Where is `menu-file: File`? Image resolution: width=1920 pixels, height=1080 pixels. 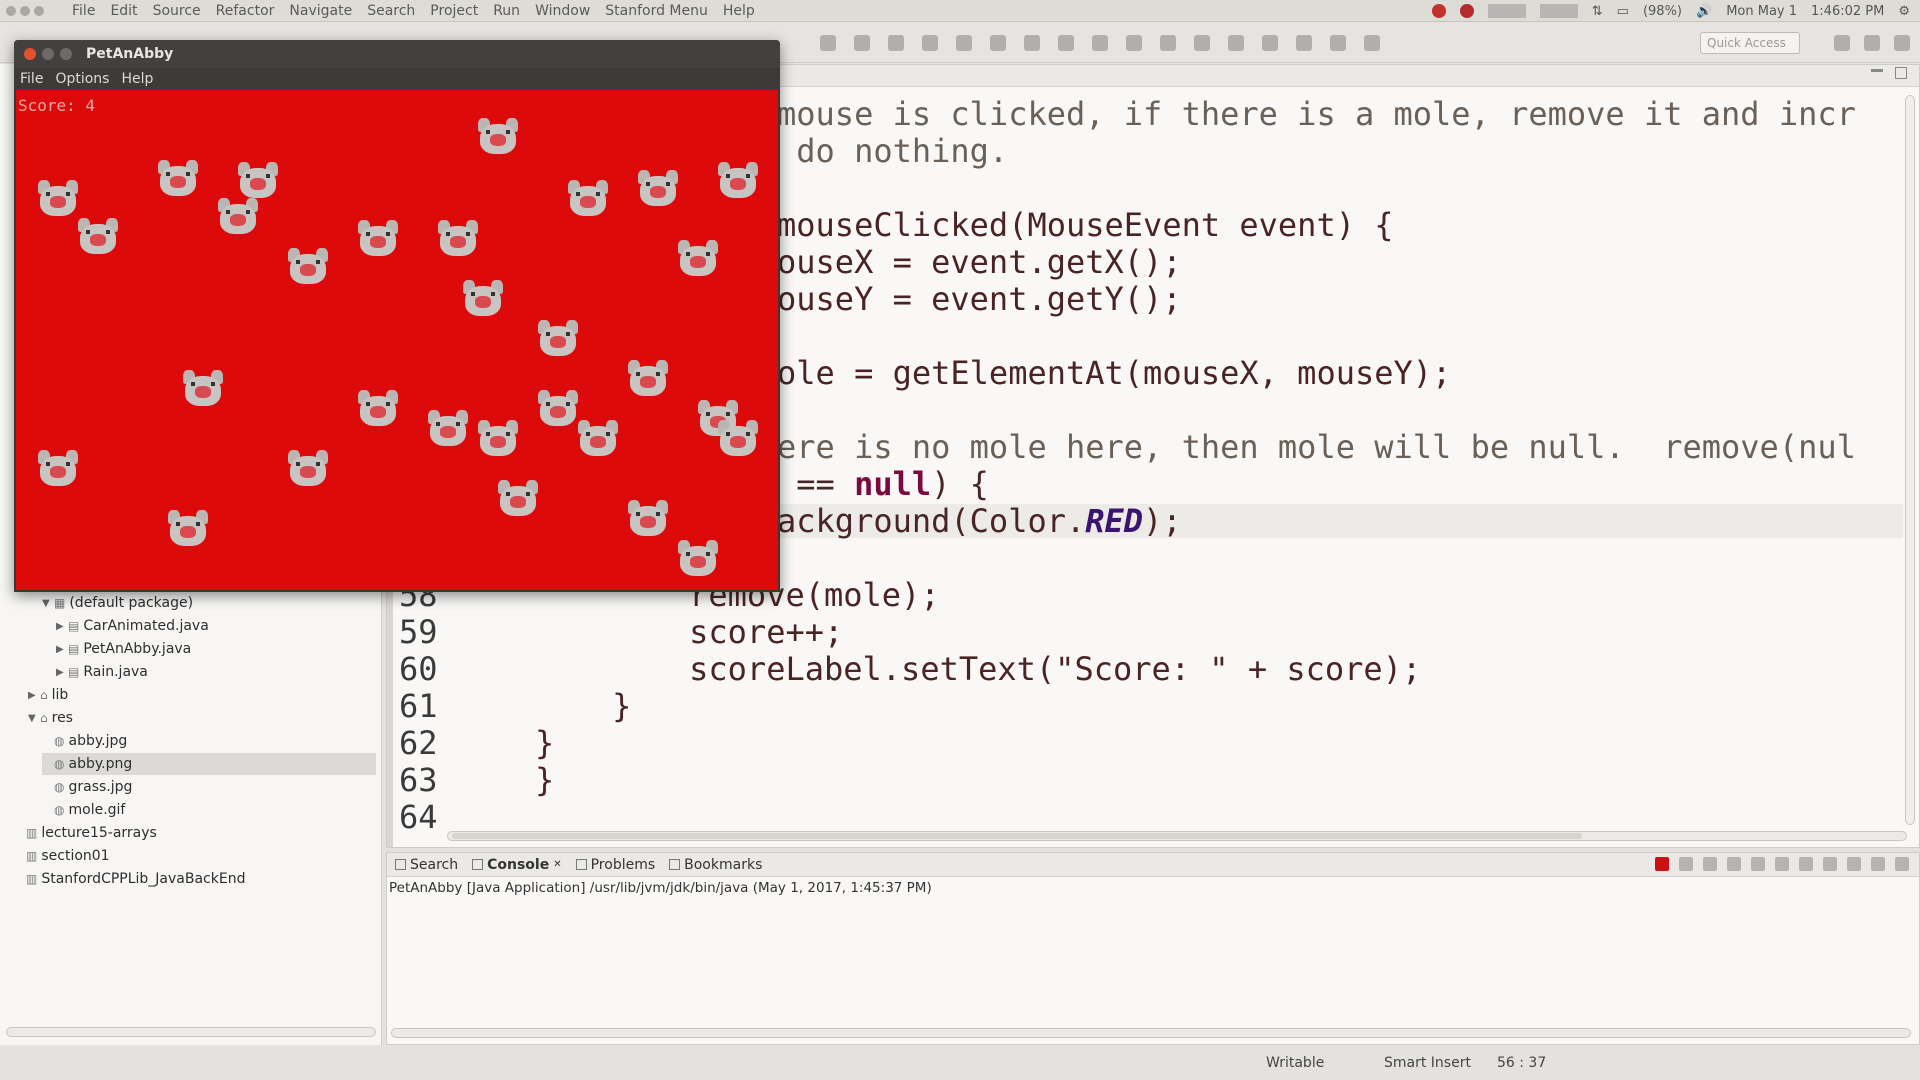
menu-file: File is located at coordinates (83, 11).